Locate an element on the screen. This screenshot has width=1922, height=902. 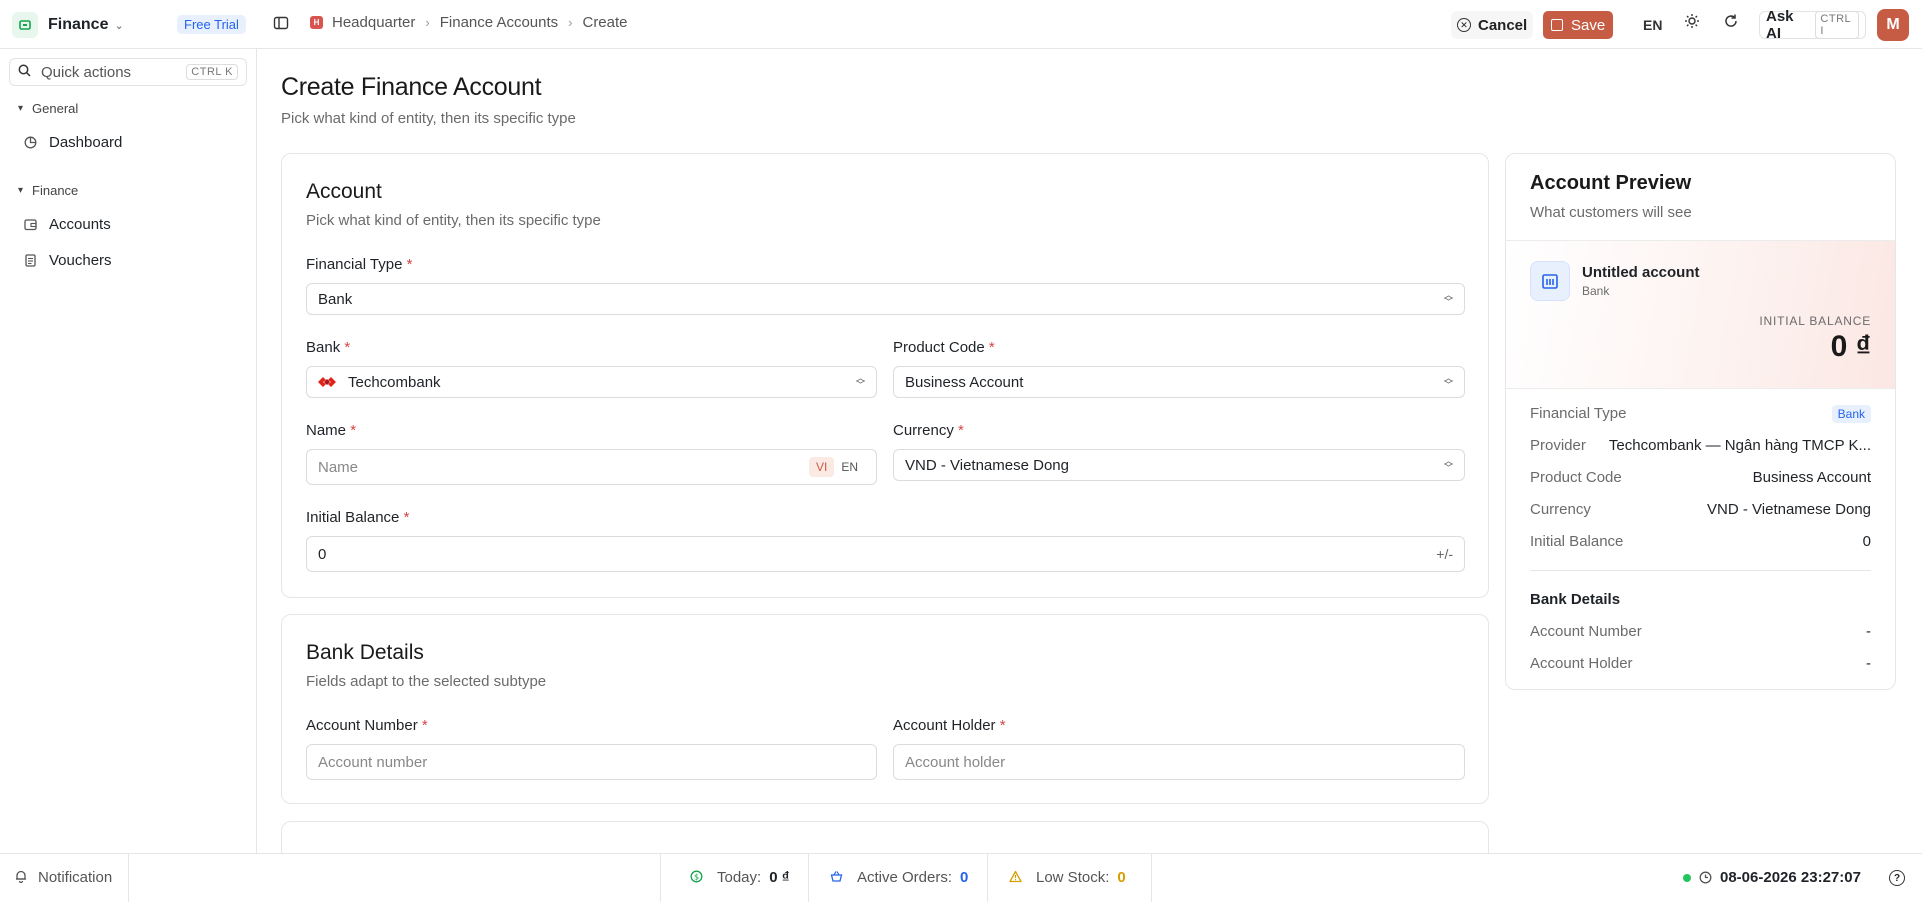
sidebar-item-accounts: Accounts is located at coordinates (67, 224).